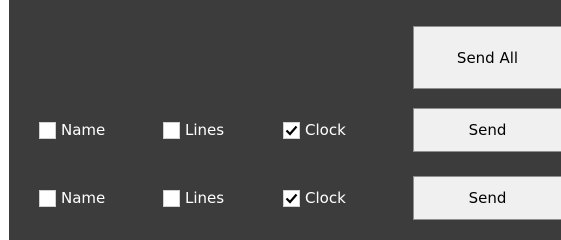 Image resolution: width=561 pixels, height=240 pixels. I want to click on send-all-button-label: Send All, so click(487, 57).